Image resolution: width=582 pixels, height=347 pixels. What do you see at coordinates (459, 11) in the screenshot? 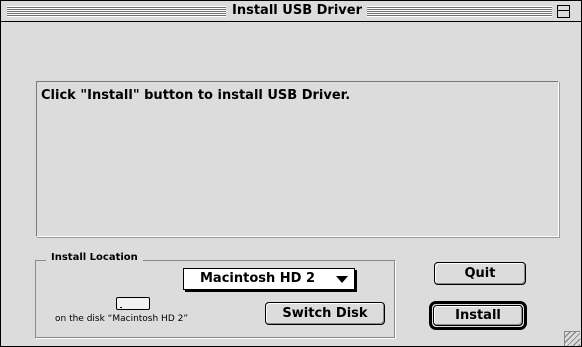
I see `title-bar-stripes-right` at bounding box center [459, 11].